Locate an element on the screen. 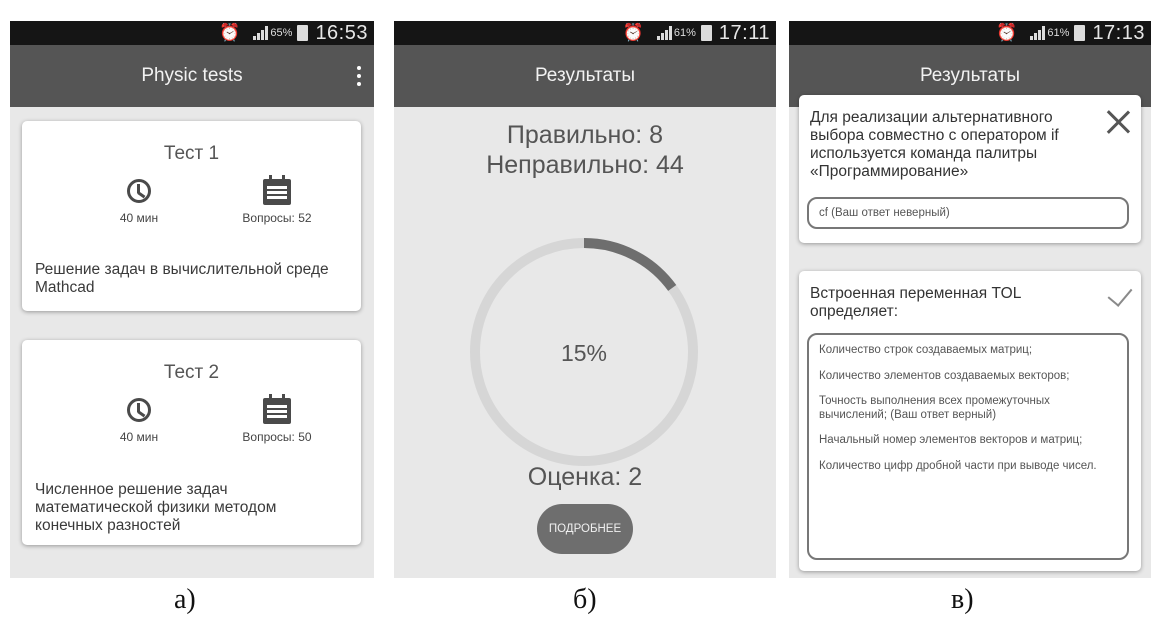 The width and height of the screenshot is (1153, 618). check-icon is located at coordinates (1120, 294).